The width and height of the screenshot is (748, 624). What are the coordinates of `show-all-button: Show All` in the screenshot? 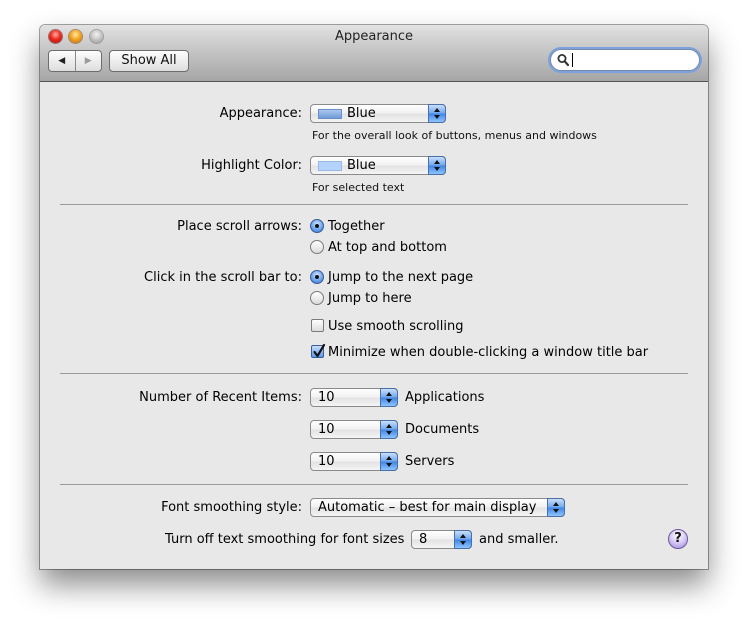 It's located at (149, 61).